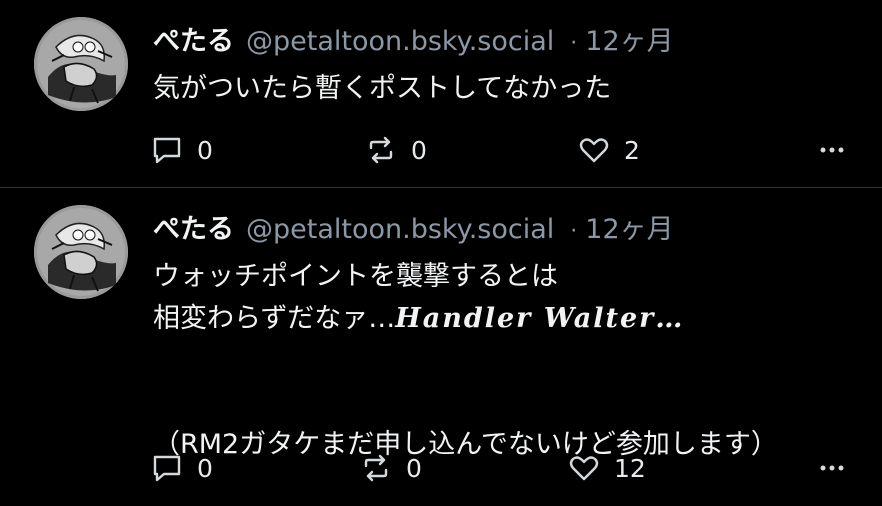 The image size is (882, 506). I want to click on post-actions: 0 0 12, so click(441, 468).